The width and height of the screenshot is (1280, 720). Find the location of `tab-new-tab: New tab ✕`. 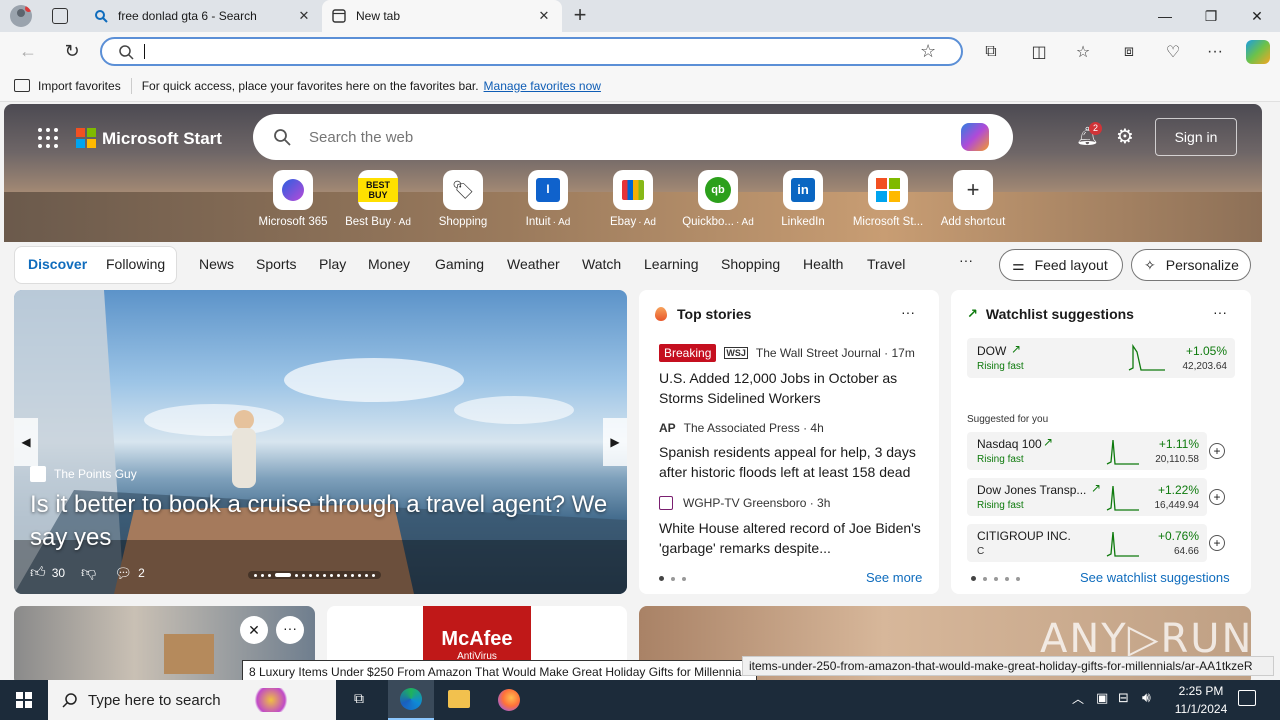

tab-new-tab: New tab ✕ is located at coordinates (442, 16).